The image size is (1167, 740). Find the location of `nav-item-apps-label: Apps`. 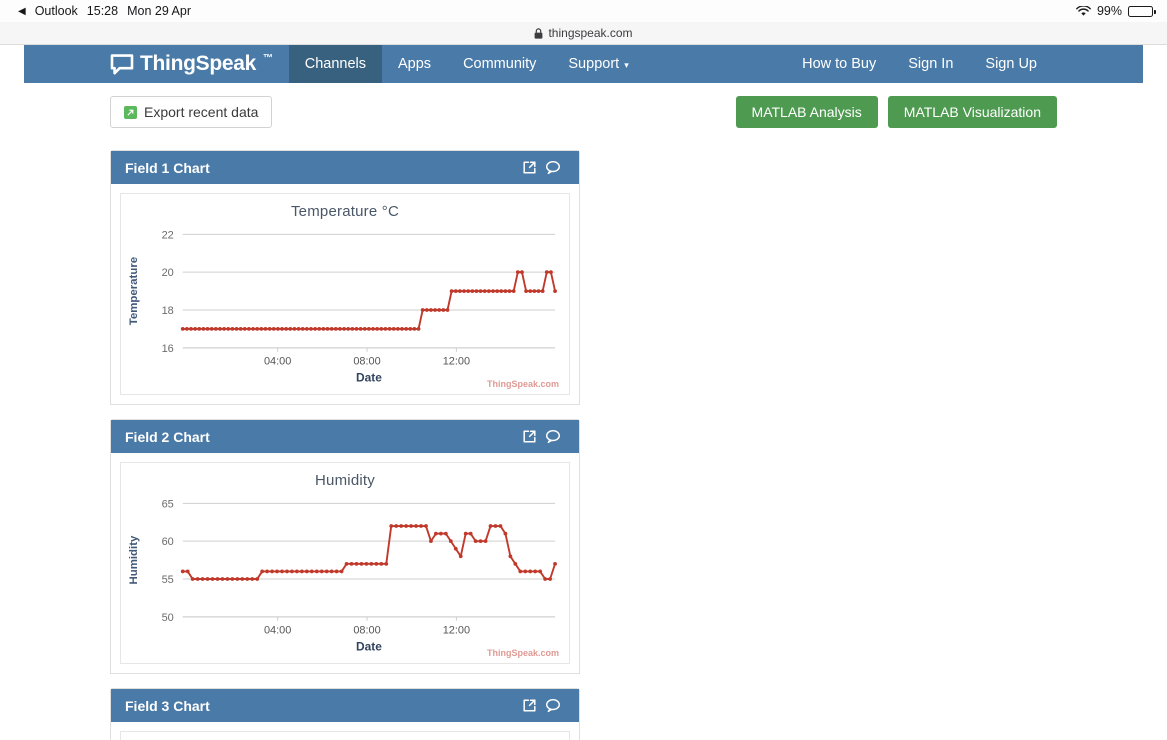

nav-item-apps-label: Apps is located at coordinates (415, 64).